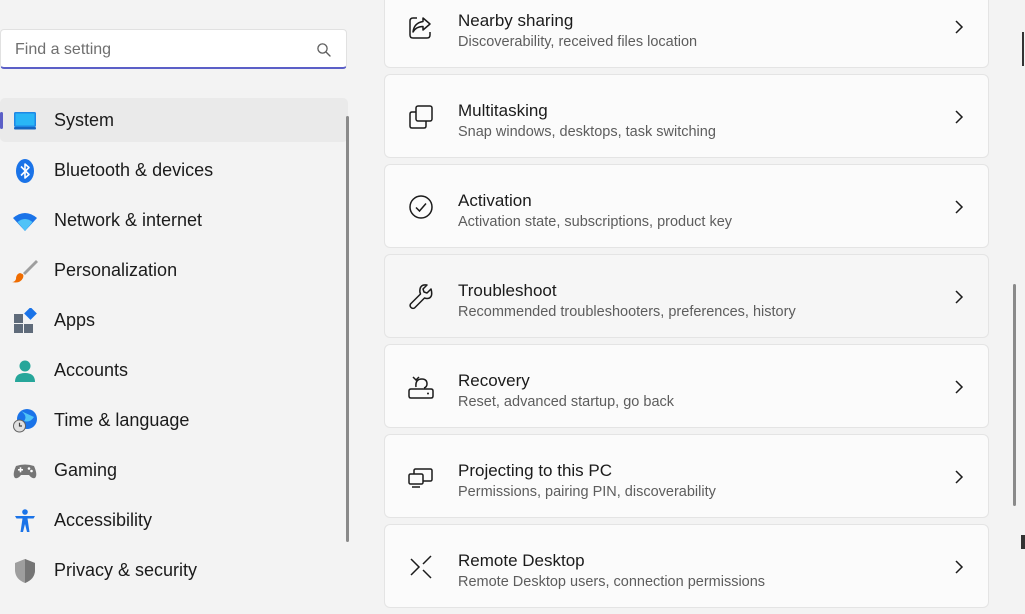 The image size is (1025, 614). I want to click on brush-icon, so click(25, 271).